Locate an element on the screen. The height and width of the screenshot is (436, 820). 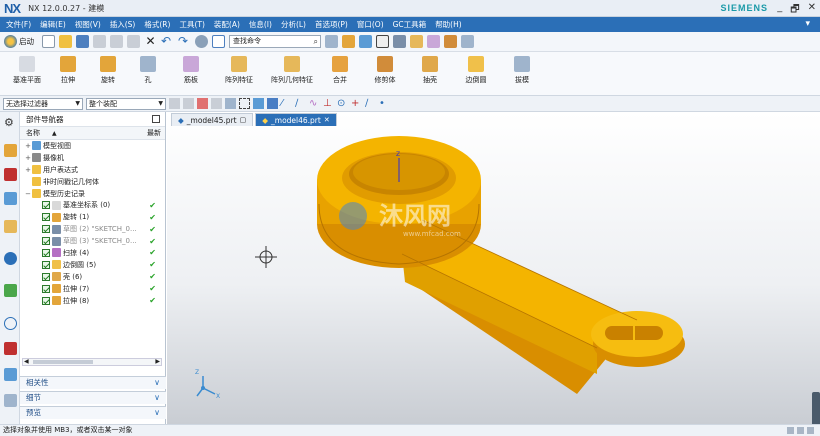
ribbon-button: 拔模 is located at coordinates (522, 73).